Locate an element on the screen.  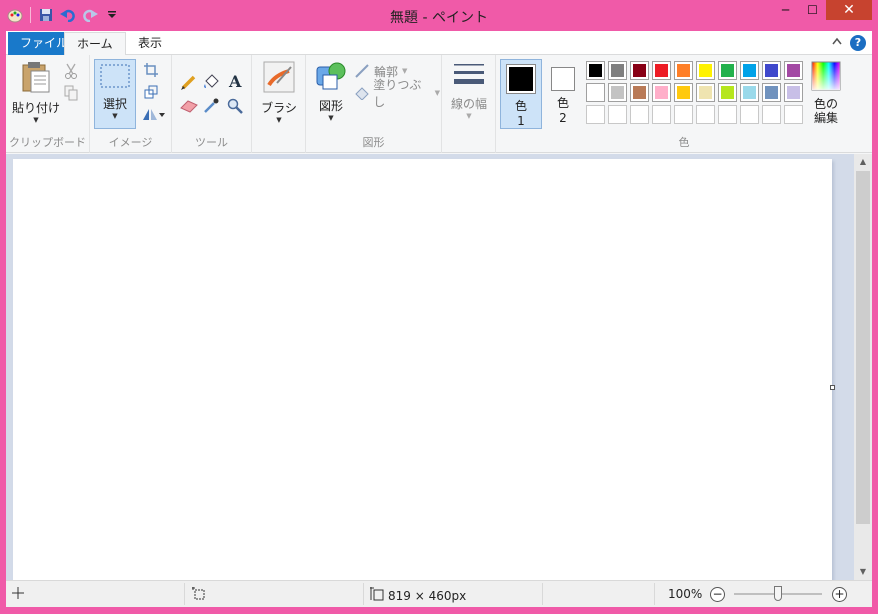
color2-number: 2 is located at coordinates (563, 118).